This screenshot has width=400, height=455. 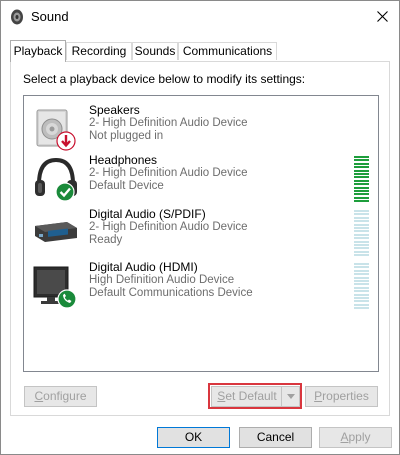 What do you see at coordinates (162, 280) in the screenshot?
I see `device-driver: High Definition Audio Device` at bounding box center [162, 280].